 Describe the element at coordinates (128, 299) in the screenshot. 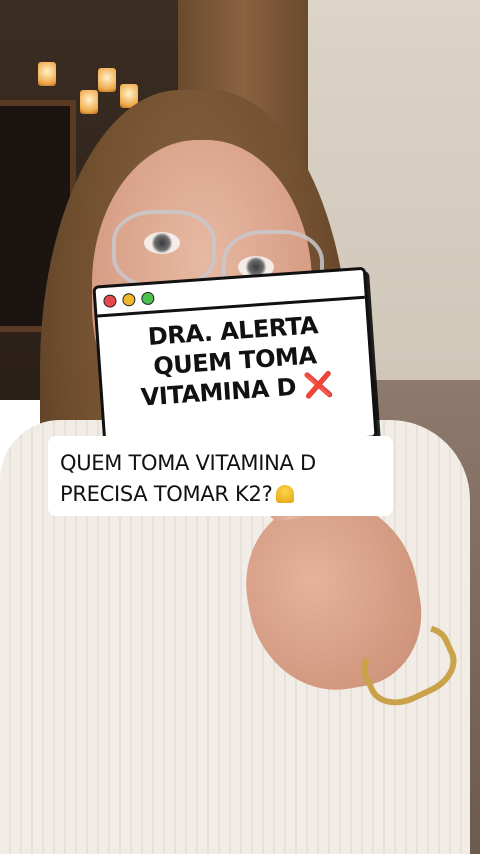

I see `minimize-dot-icon` at that location.